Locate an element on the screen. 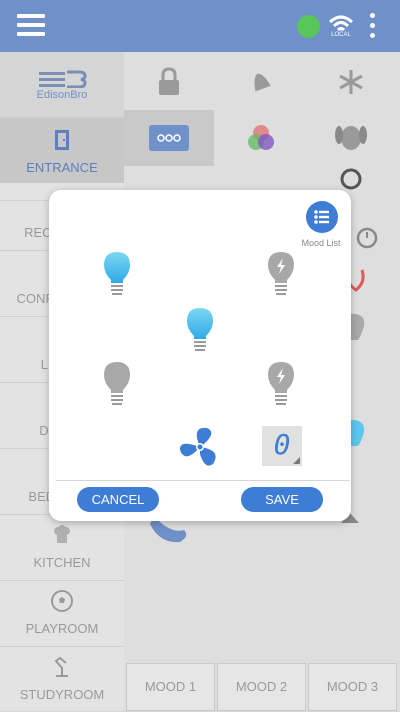 The height and width of the screenshot is (712, 400). sidebar-item-label: ENTRANCE is located at coordinates (62, 167).